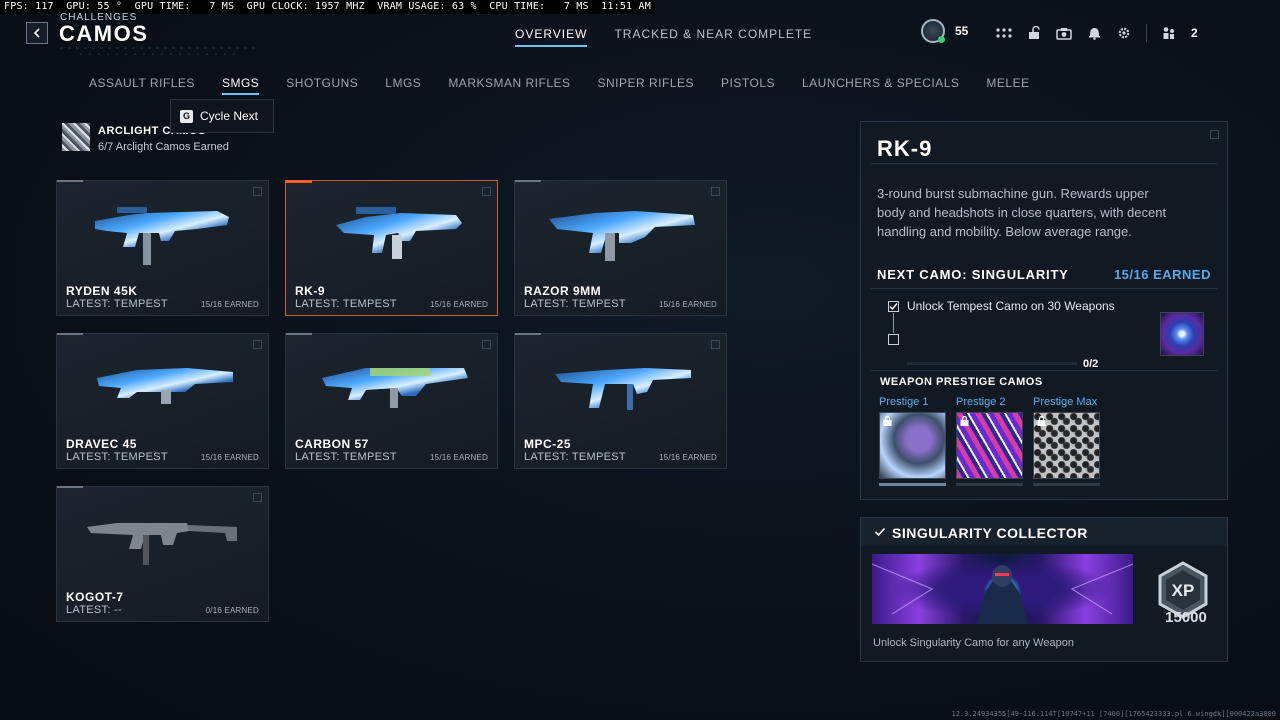 This screenshot has height=720, width=1280. I want to click on weapon-card-ryden-45k: RYDEN 45K LATEST: TEMPEST 15/16 EARNED, so click(162, 248).